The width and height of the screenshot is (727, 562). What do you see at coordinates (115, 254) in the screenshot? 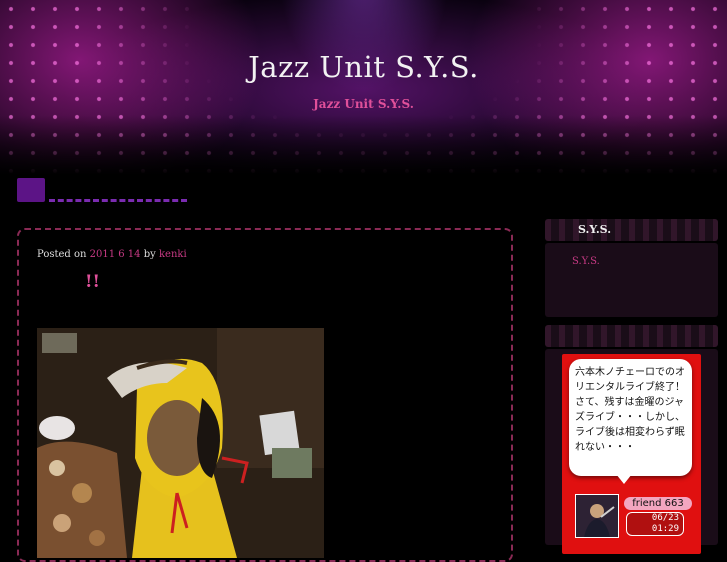
I see `post-date-link: 2011 6 14` at bounding box center [115, 254].